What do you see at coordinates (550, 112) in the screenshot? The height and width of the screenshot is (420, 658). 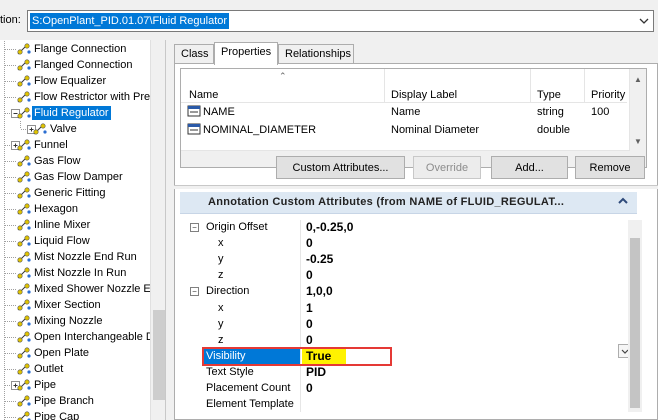 I see `property-type: string` at bounding box center [550, 112].